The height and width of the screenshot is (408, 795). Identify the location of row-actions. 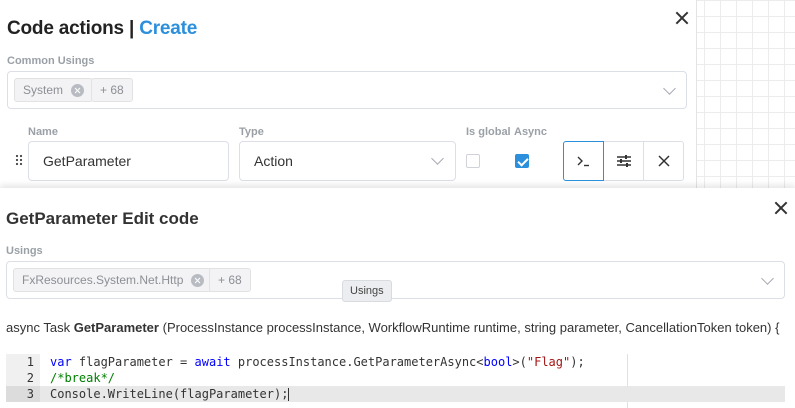
(624, 161).